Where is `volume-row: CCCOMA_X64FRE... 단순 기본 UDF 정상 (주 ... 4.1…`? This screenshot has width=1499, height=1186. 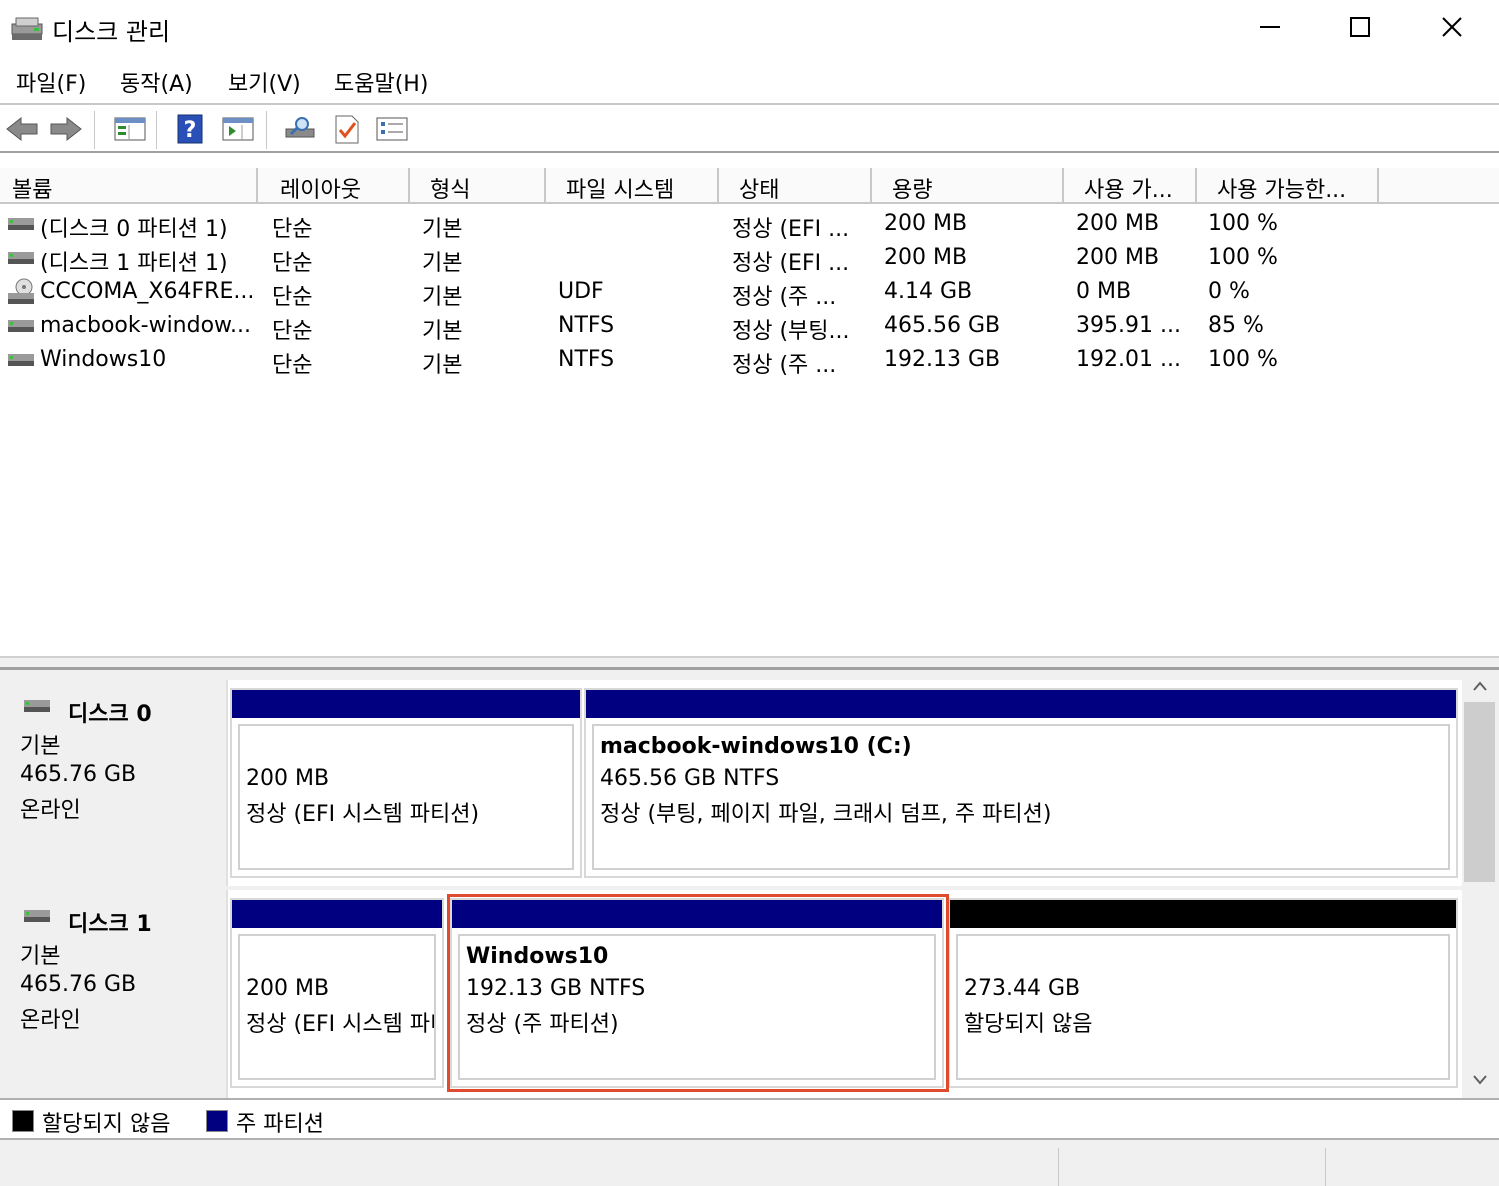 volume-row: CCCOMA_X64FRE... 단순 기본 UDF 정상 (주 ... 4.1… is located at coordinates (749, 292).